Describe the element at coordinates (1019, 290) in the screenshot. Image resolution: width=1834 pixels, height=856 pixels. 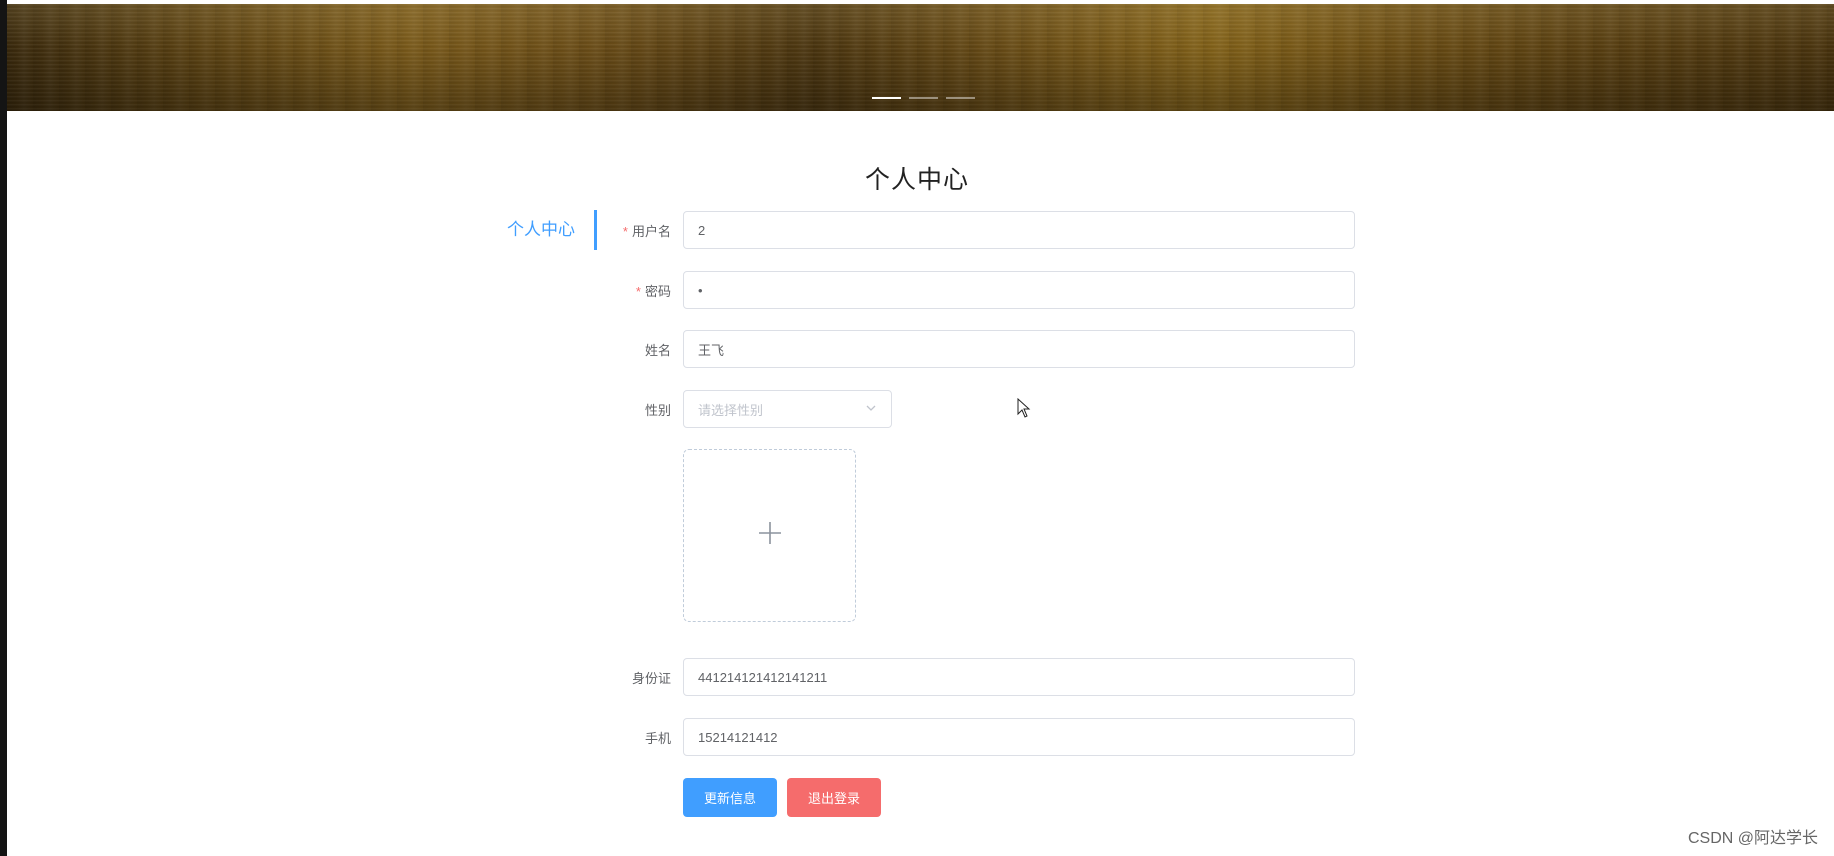
I see `password-input: •` at that location.